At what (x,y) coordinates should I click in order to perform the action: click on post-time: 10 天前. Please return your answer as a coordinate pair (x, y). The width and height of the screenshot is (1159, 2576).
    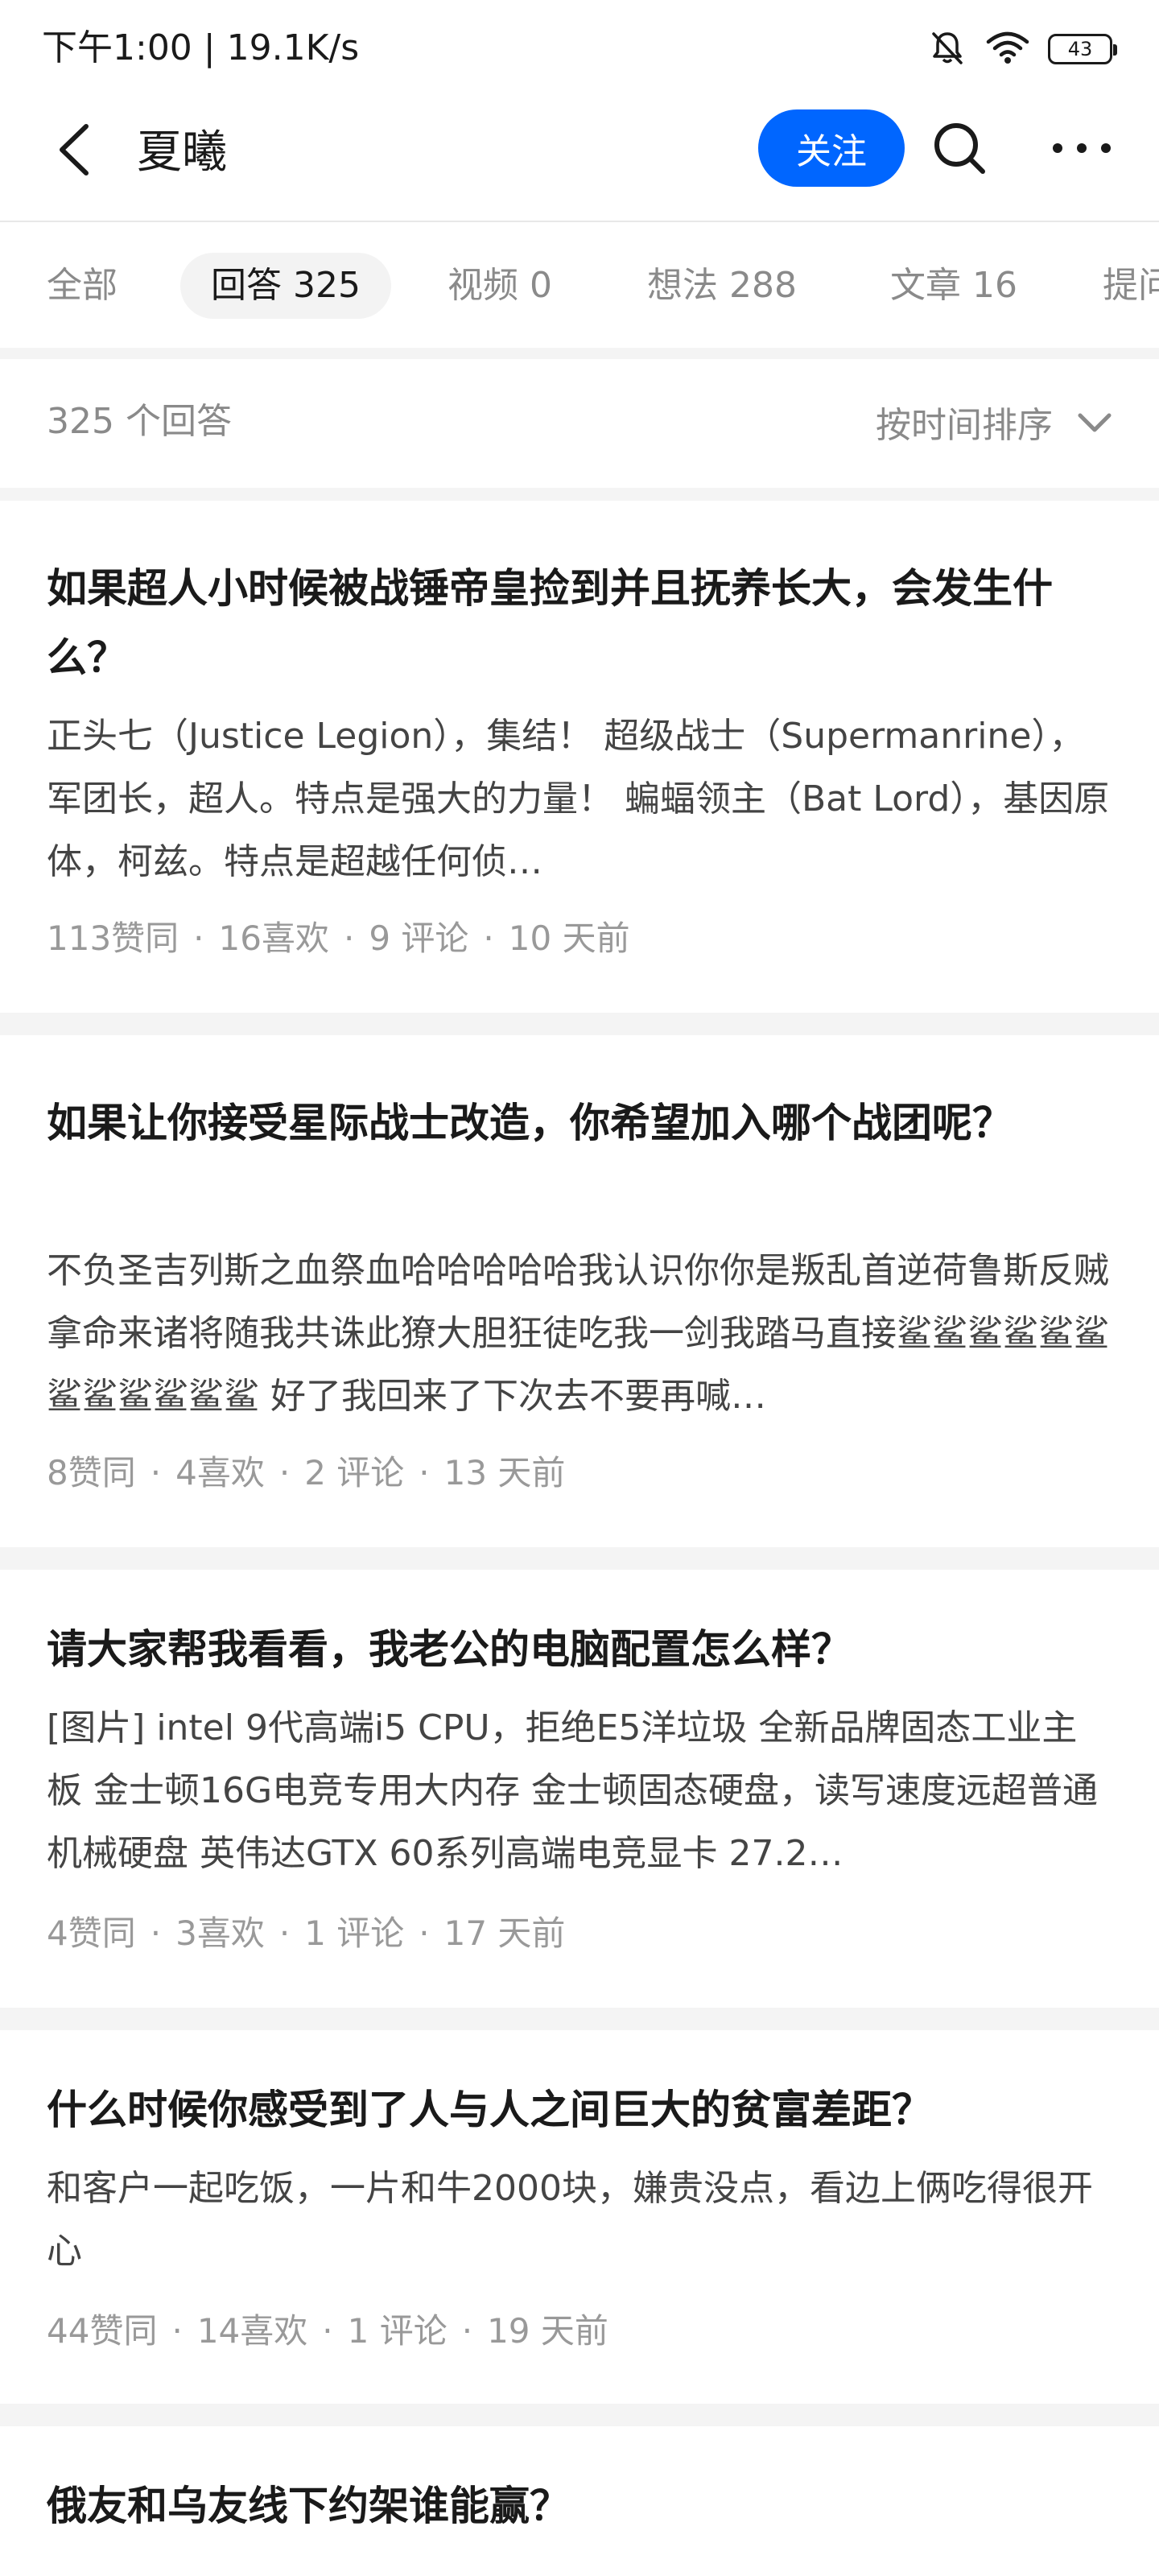
    Looking at the image, I should click on (569, 938).